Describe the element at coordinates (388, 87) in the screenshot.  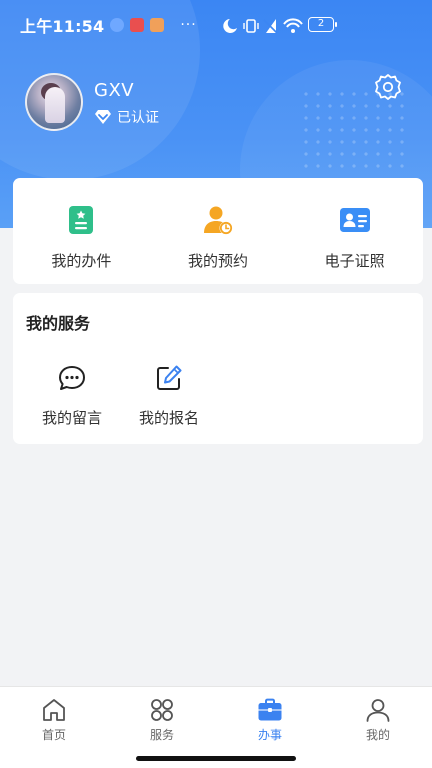
I see `settings-gear-icon` at that location.